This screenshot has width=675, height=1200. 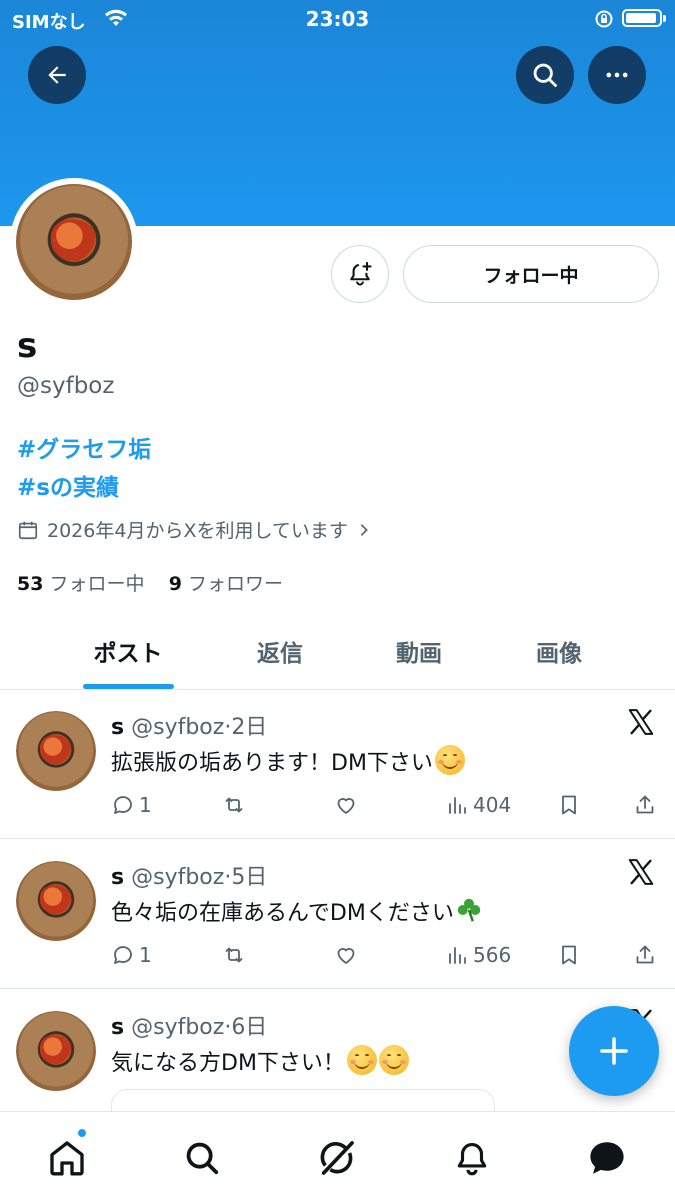 I want to click on nav-search, so click(x=202, y=1158).